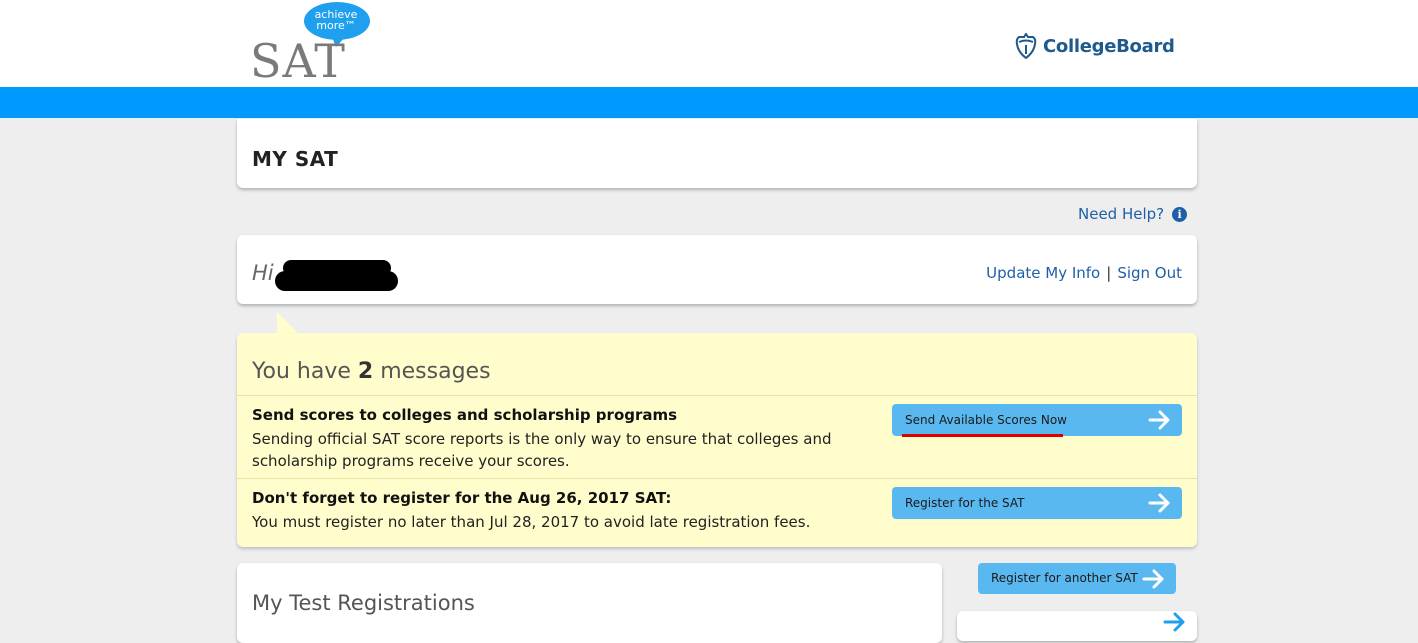 Image resolution: width=1418 pixels, height=643 pixels. I want to click on collegeboard-logo: CollegeBoard, so click(1095, 46).